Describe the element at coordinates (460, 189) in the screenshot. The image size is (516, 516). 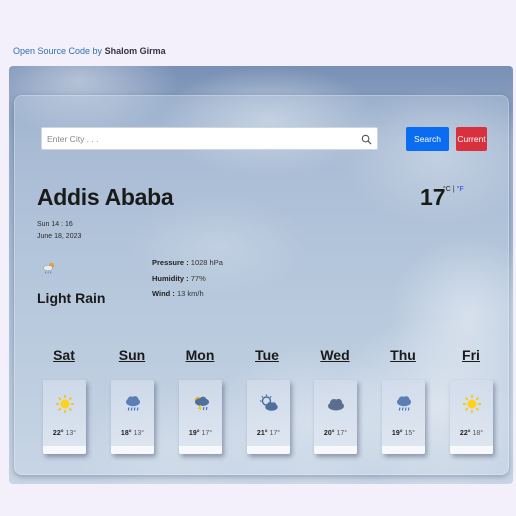
I see `fahrenheit-toggle: °F` at that location.